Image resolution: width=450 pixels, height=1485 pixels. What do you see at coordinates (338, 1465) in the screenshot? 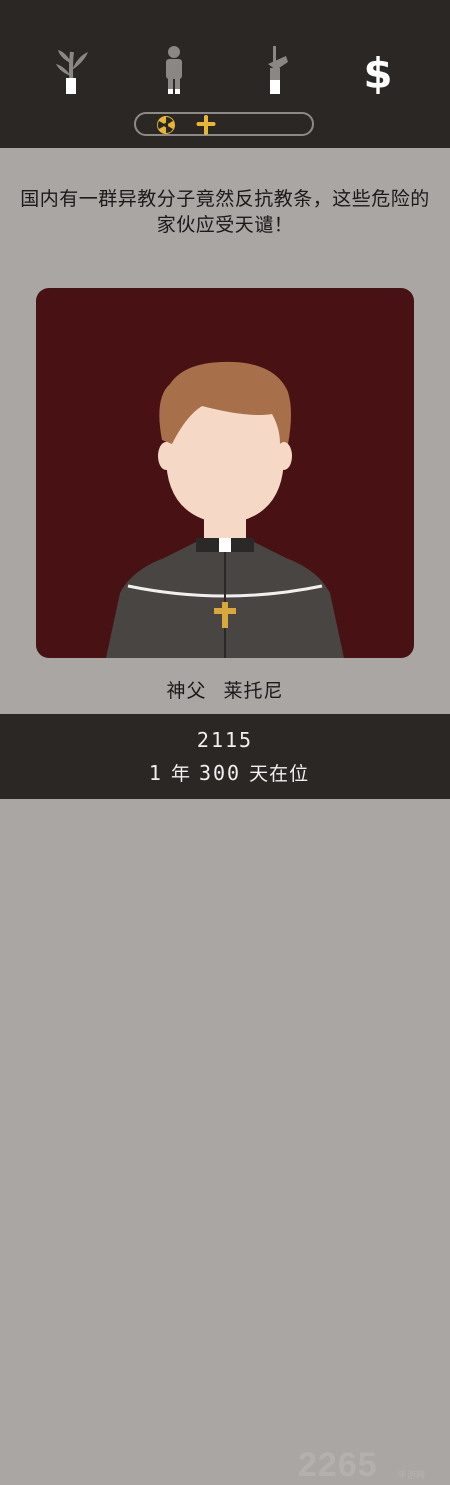
I see `watermark-logo: 2265` at bounding box center [338, 1465].